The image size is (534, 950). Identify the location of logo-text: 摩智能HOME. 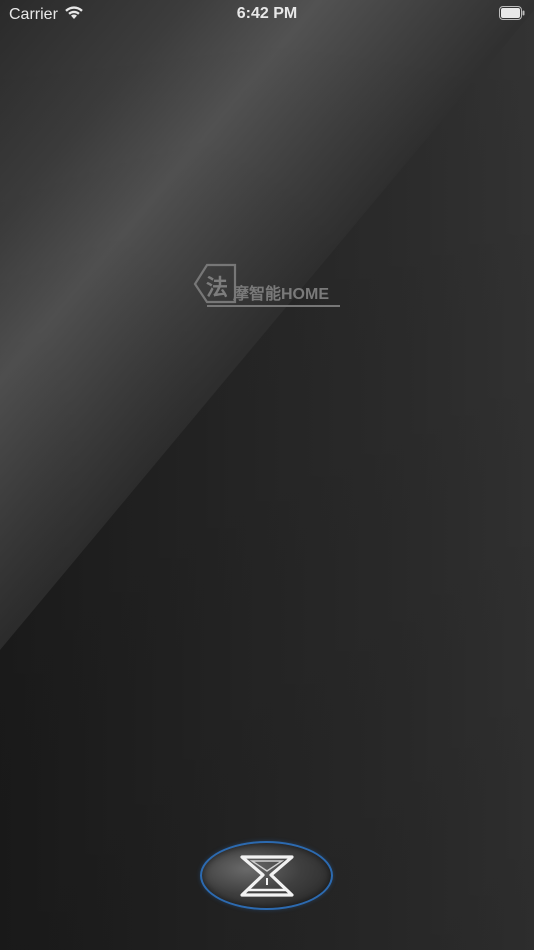
(281, 294).